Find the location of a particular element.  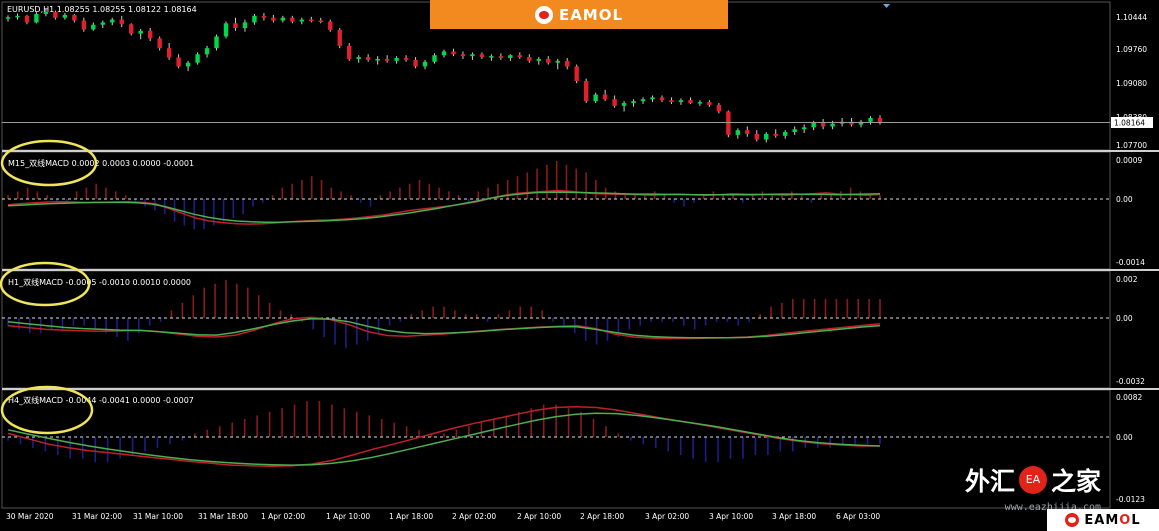

m15-signal-line is located at coordinates (444, 207).